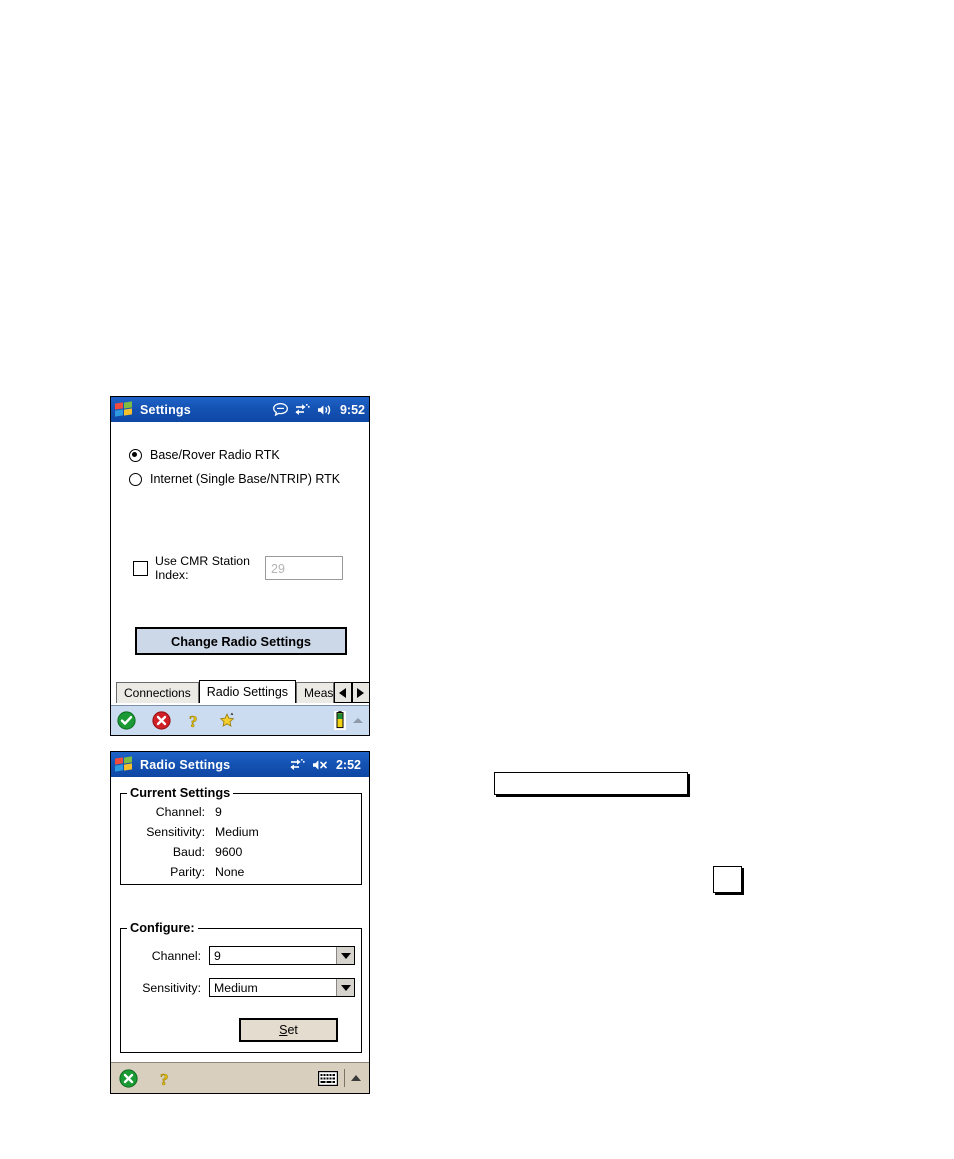 The image size is (954, 1159). What do you see at coordinates (727, 879) in the screenshot?
I see `empty-callout-box-small` at bounding box center [727, 879].